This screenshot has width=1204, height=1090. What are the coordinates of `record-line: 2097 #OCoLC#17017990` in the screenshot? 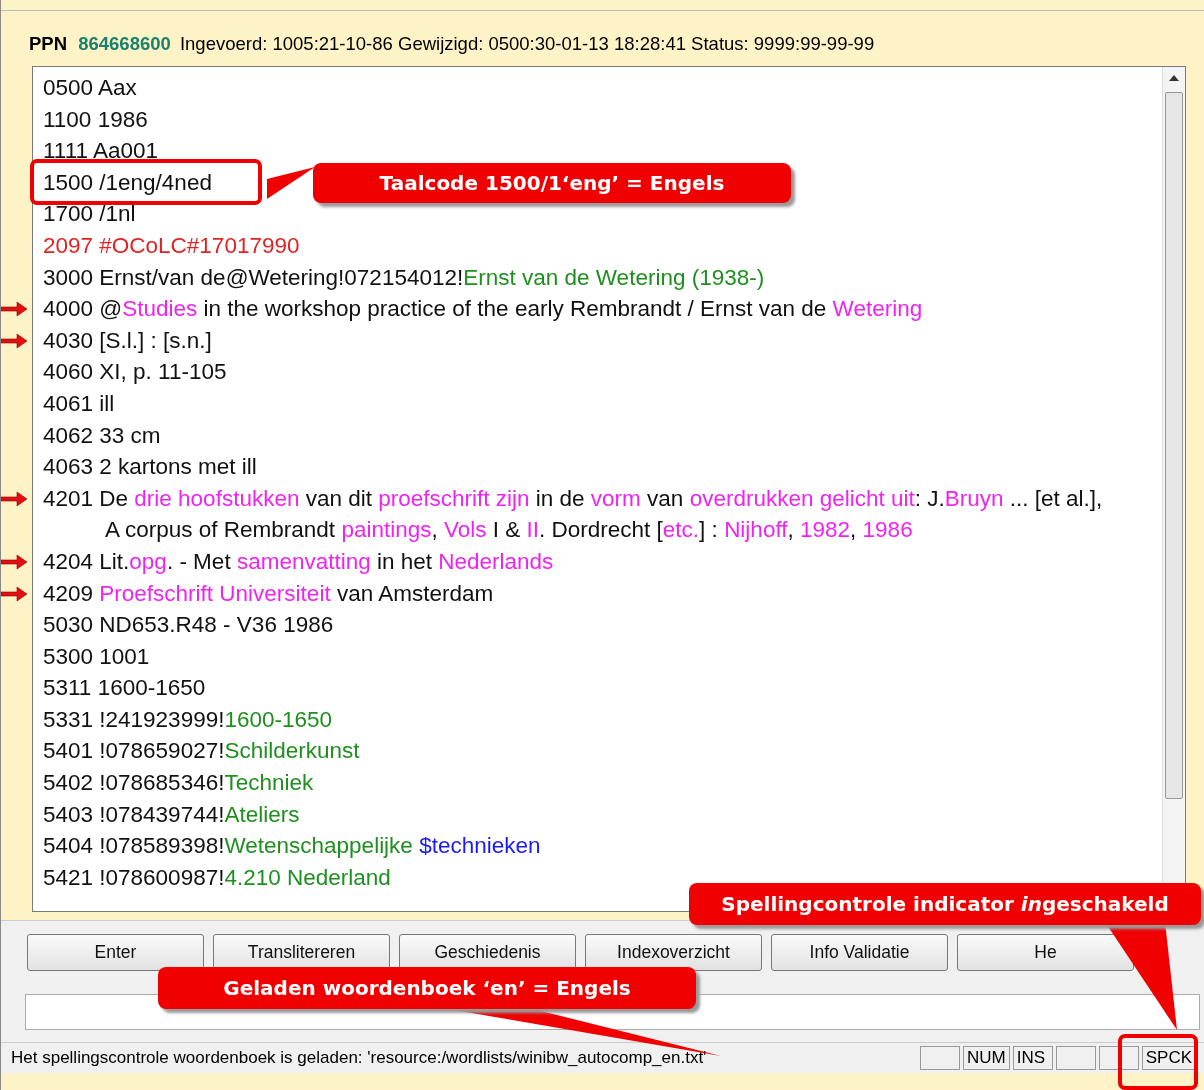 It's located at (171, 245).